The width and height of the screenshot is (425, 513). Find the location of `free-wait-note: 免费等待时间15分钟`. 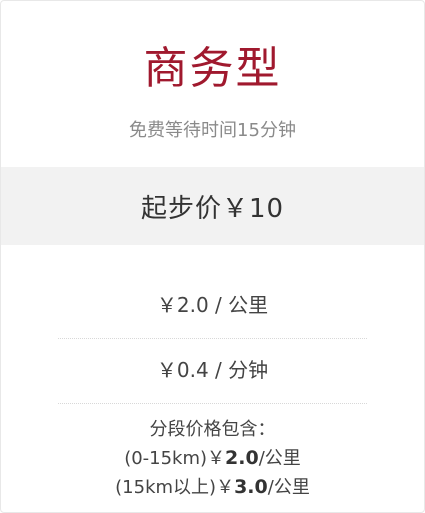

free-wait-note: 免费等待时间15分钟 is located at coordinates (212, 130).